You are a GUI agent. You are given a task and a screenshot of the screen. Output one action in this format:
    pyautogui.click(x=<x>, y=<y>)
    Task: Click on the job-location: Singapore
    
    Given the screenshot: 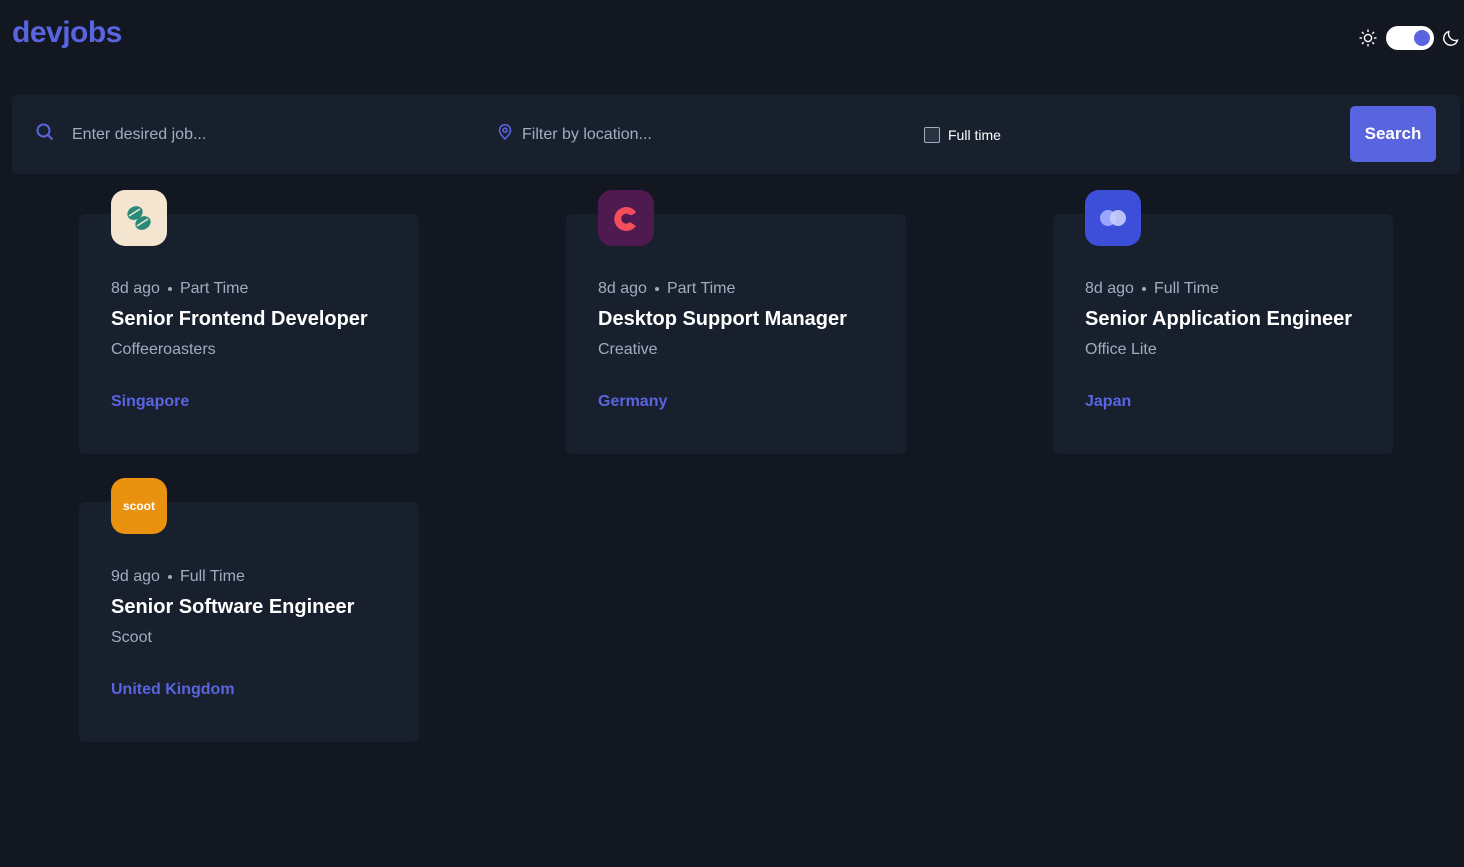 What is the action you would take?
    pyautogui.click(x=150, y=401)
    